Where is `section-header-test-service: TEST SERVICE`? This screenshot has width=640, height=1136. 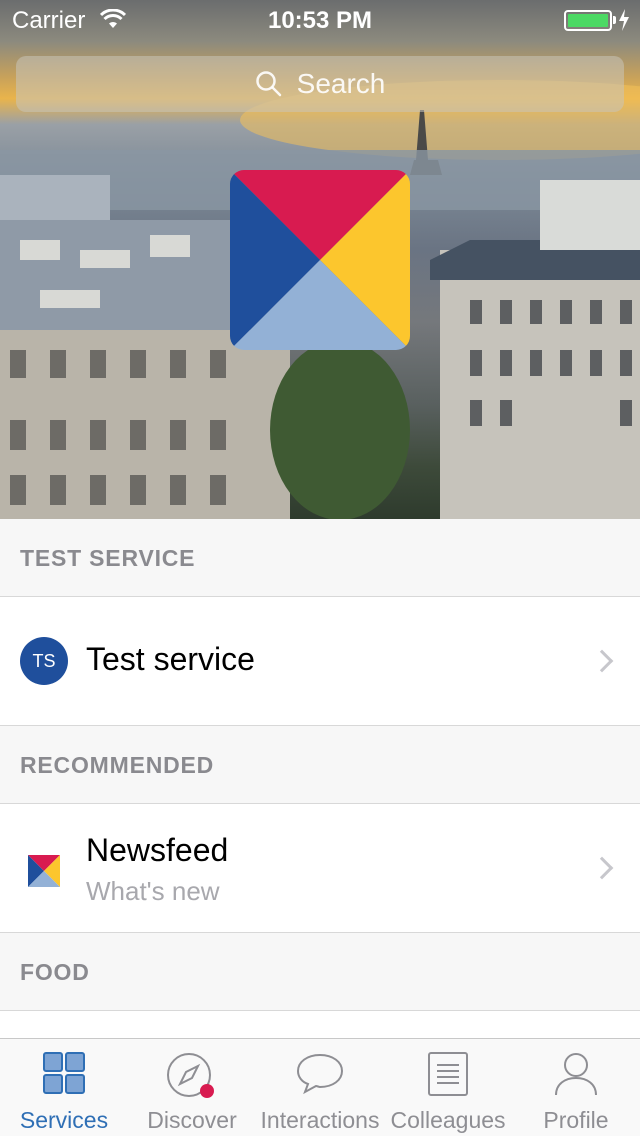
section-header-test-service: TEST SERVICE is located at coordinates (320, 558).